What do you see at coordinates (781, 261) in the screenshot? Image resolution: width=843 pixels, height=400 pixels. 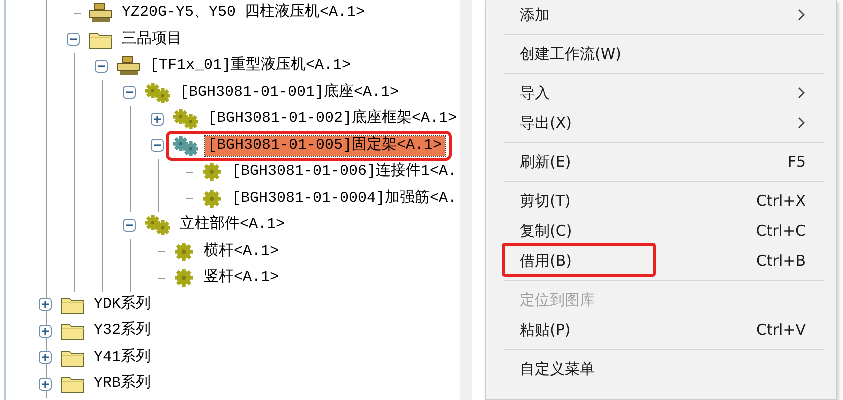 I see `shortcut-label: Ctrl+B` at bounding box center [781, 261].